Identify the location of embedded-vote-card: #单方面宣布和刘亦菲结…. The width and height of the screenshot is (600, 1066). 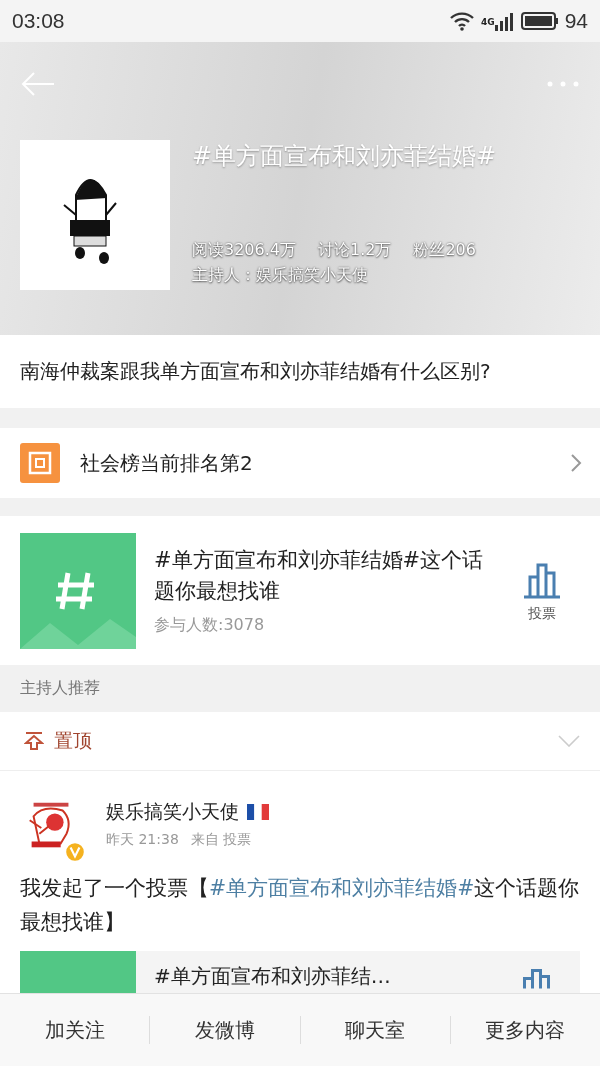
(300, 972).